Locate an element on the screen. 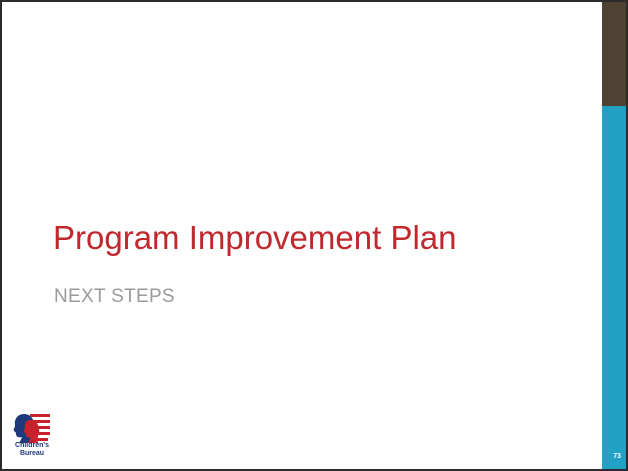 The width and height of the screenshot is (628, 471). accent-sidebar: 73 is located at coordinates (614, 235).